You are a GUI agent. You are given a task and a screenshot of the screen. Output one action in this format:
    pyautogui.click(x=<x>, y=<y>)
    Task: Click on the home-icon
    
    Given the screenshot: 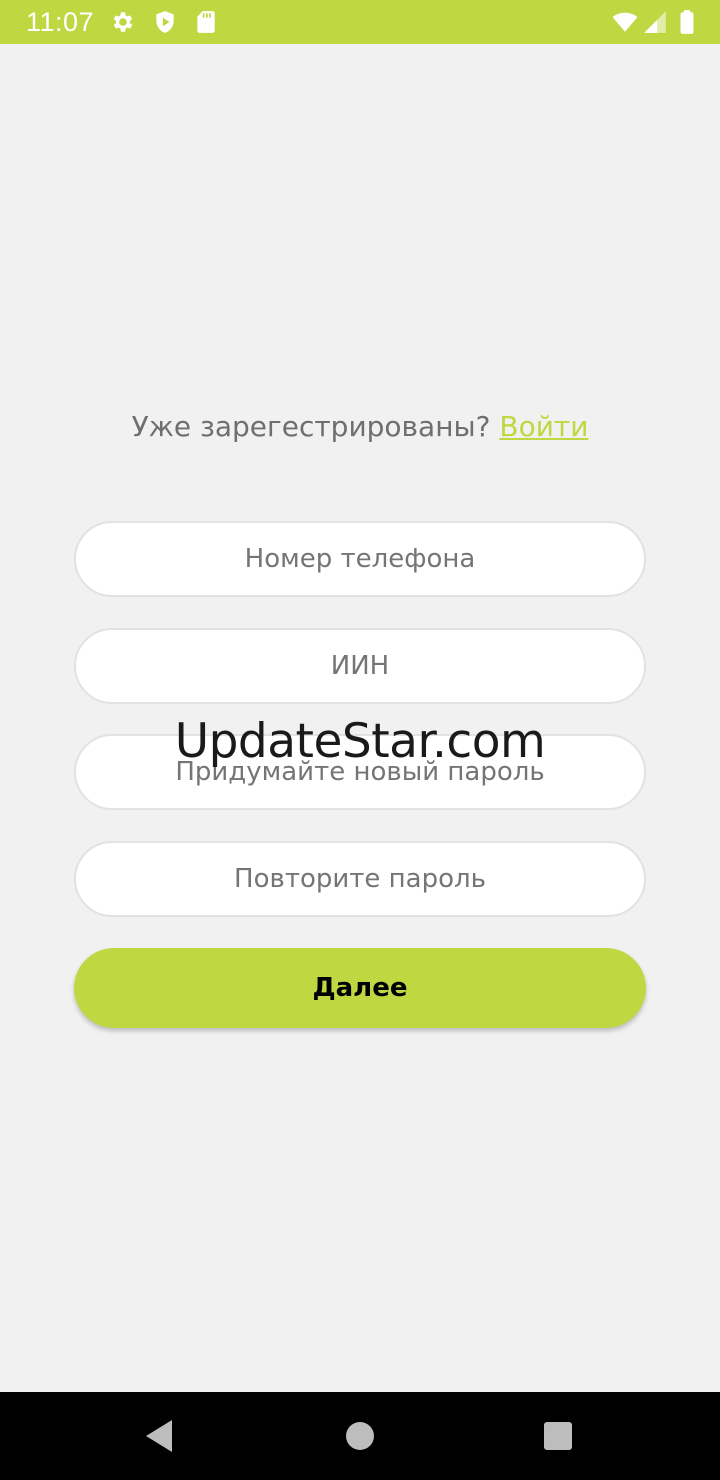 What is the action you would take?
    pyautogui.click(x=360, y=1436)
    